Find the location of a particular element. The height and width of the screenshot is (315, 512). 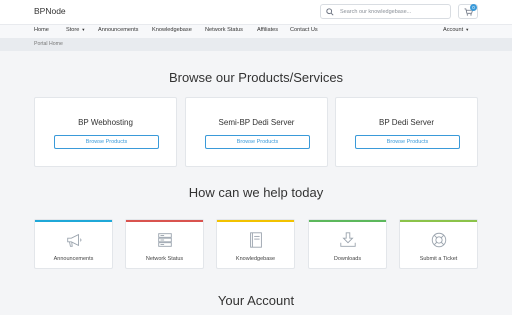

nav-network-status: Network Status is located at coordinates (224, 30).